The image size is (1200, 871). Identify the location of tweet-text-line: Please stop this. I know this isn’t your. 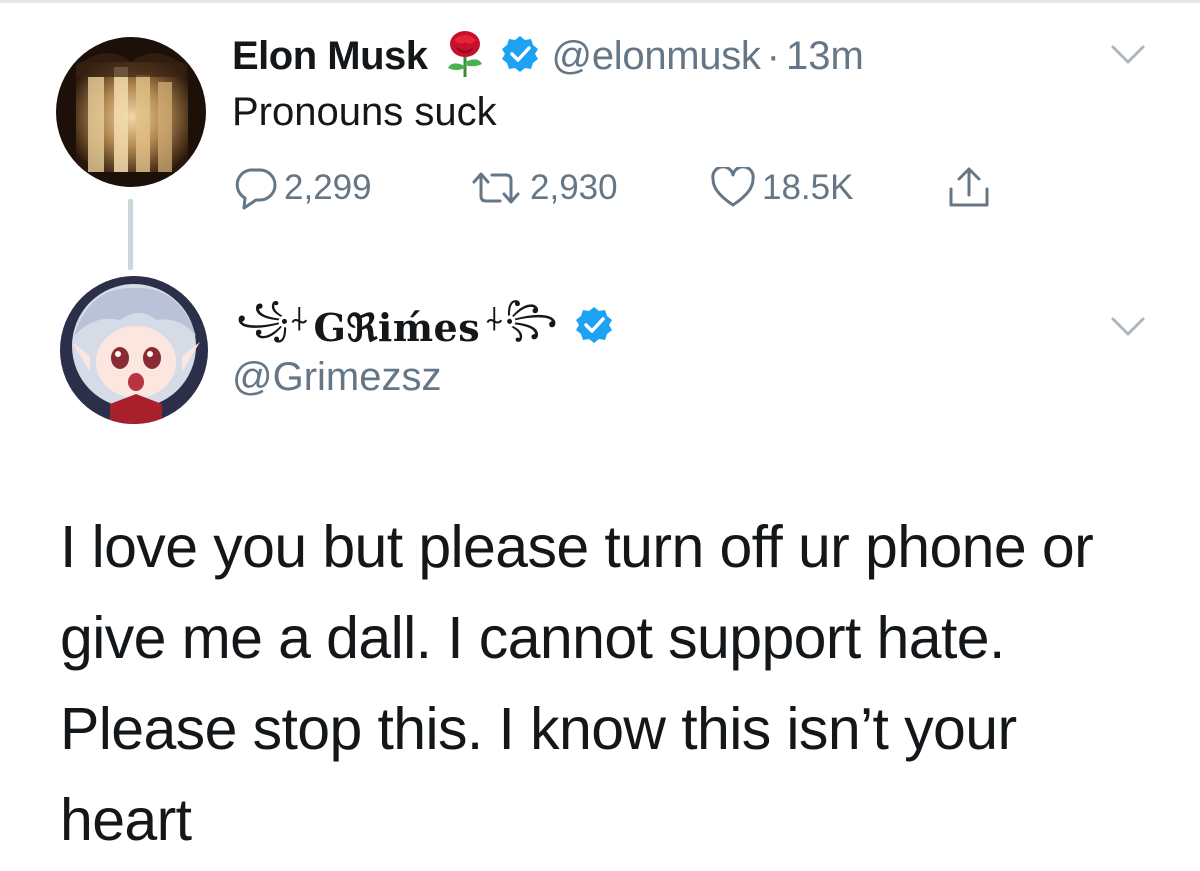
(538, 729).